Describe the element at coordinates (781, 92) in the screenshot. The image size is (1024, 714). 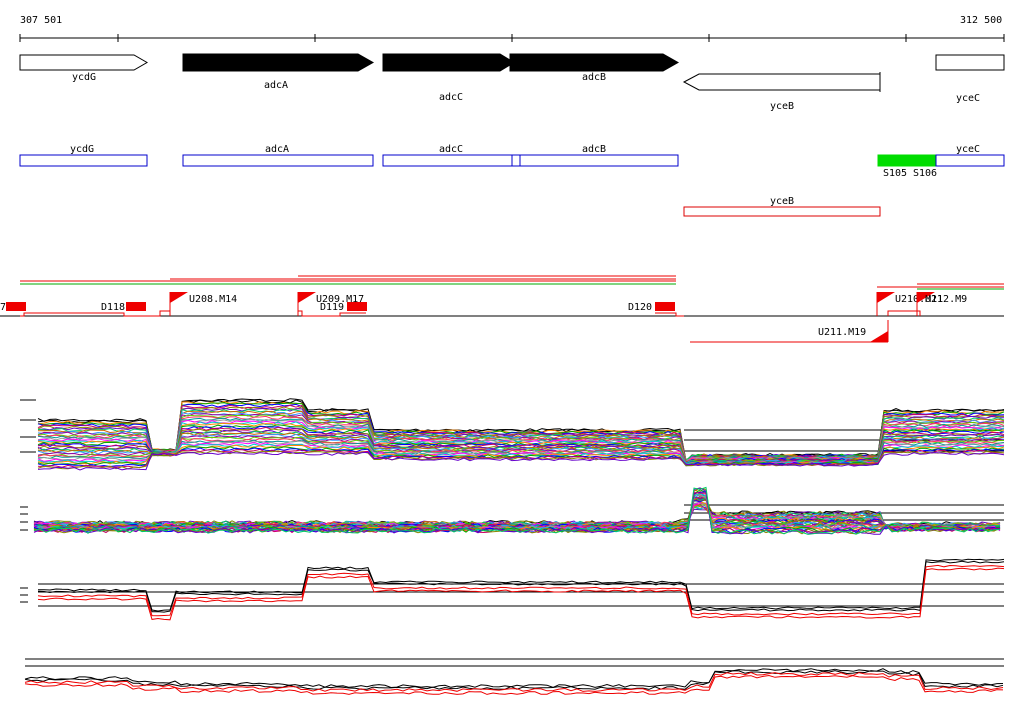
I see `gene-arrow-yceB: yceB` at that location.